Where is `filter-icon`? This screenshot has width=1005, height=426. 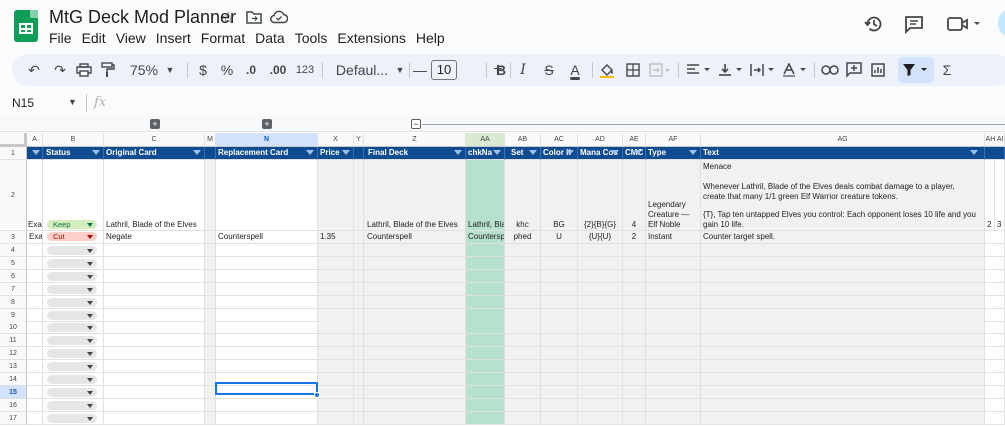
filter-icon is located at coordinates (917, 70).